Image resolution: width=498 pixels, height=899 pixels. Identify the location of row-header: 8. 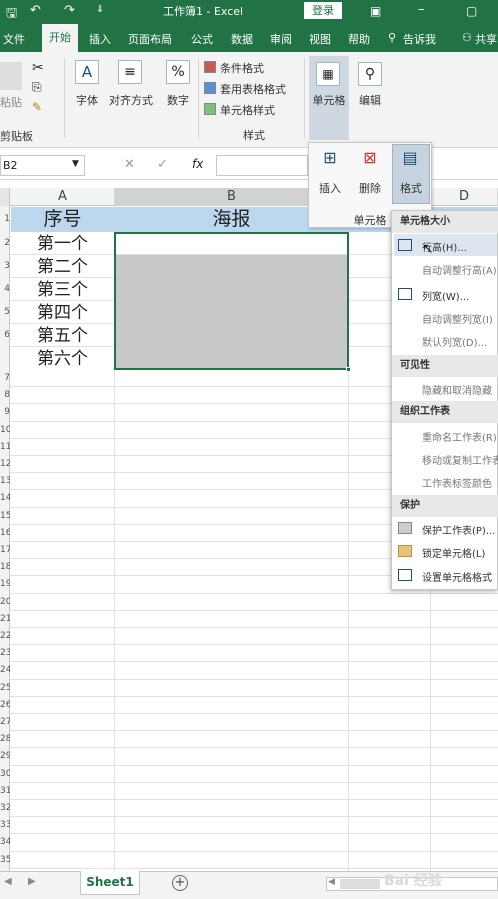
(5, 395).